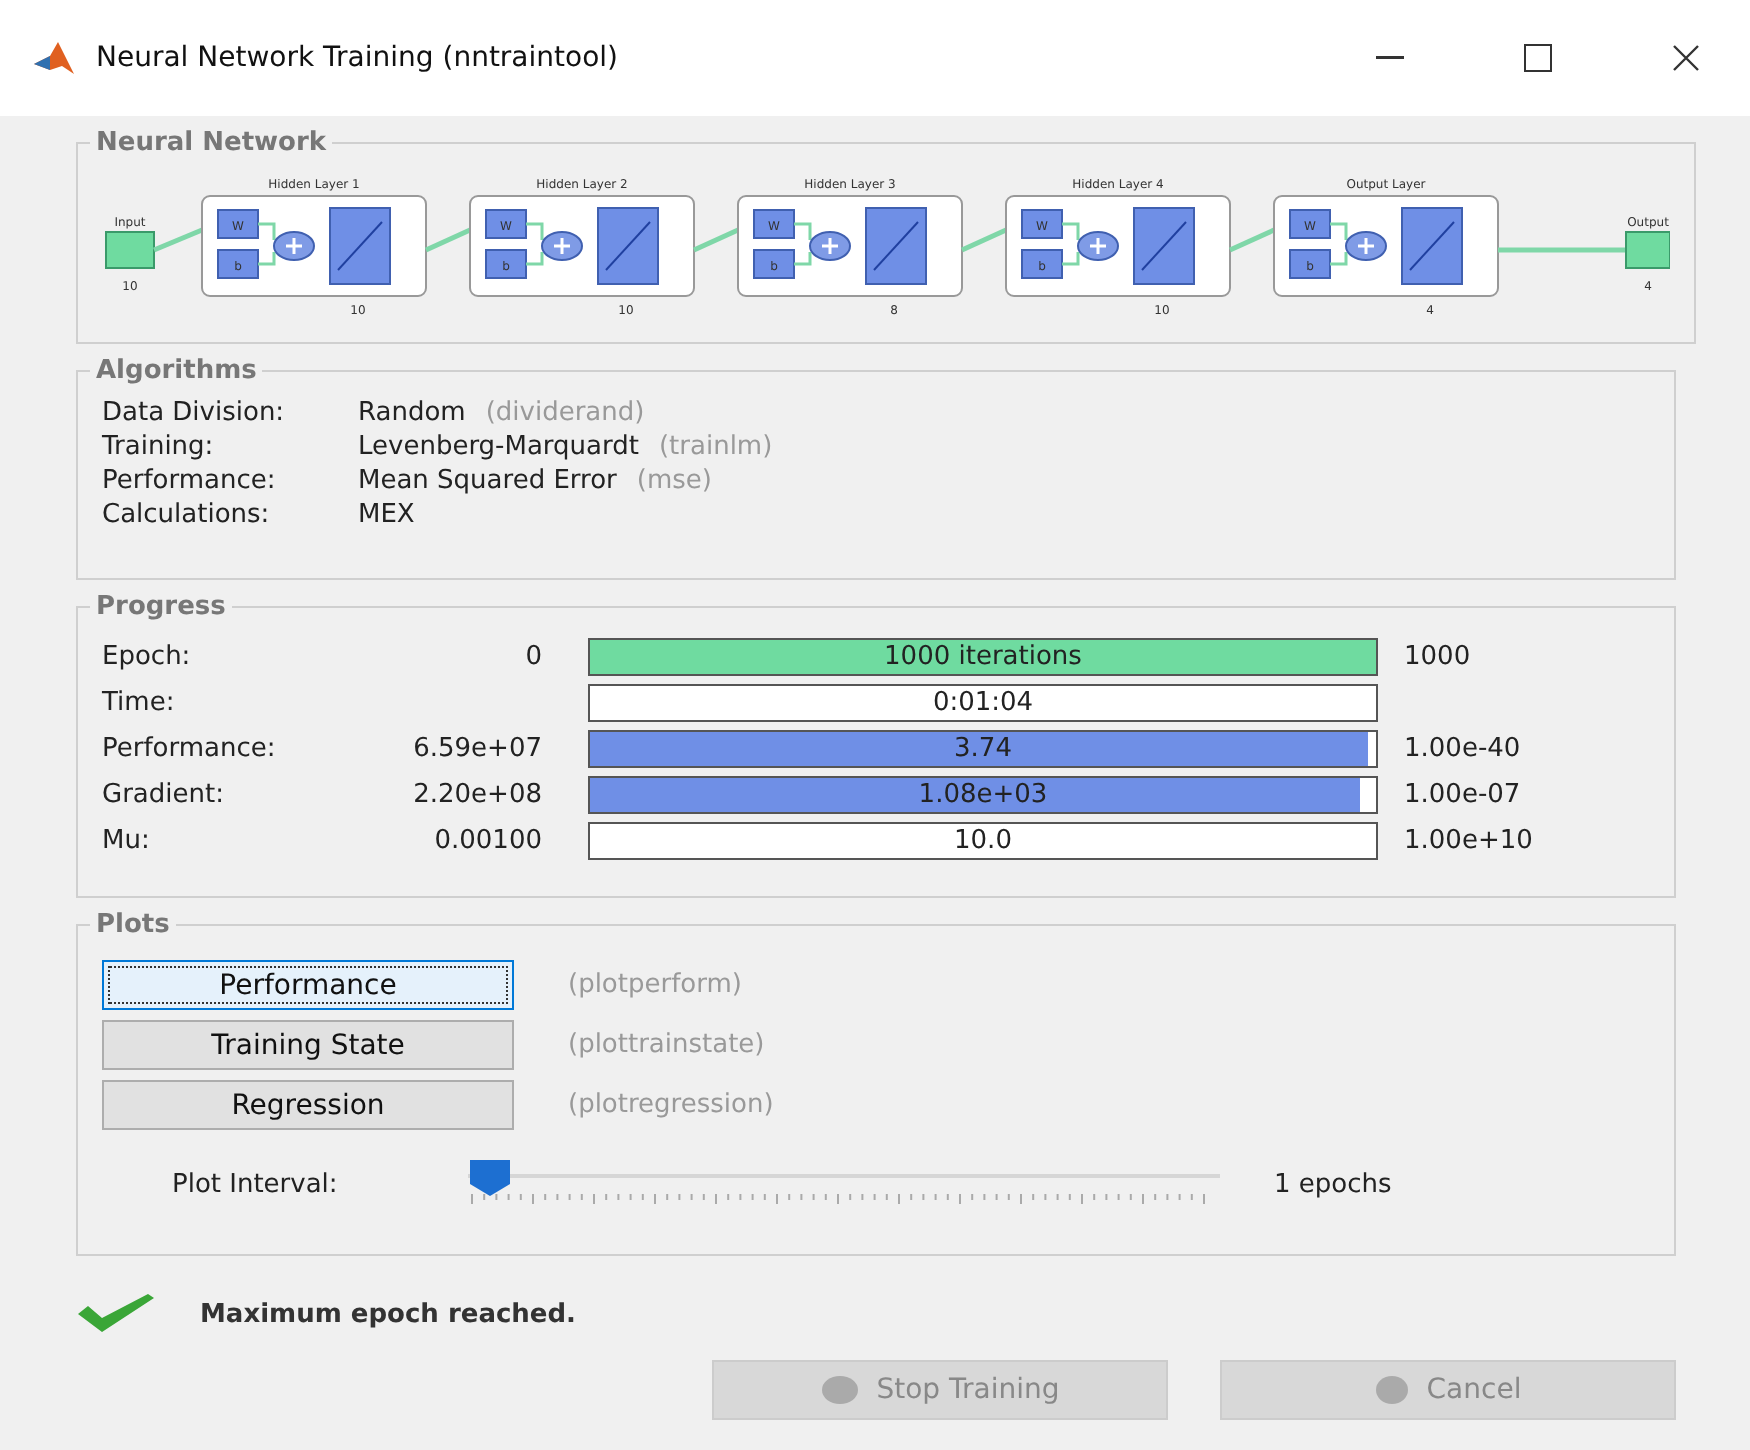 The width and height of the screenshot is (1750, 1450). Describe the element at coordinates (147, 657) in the screenshot. I see `progress-label: Epoch:` at that location.